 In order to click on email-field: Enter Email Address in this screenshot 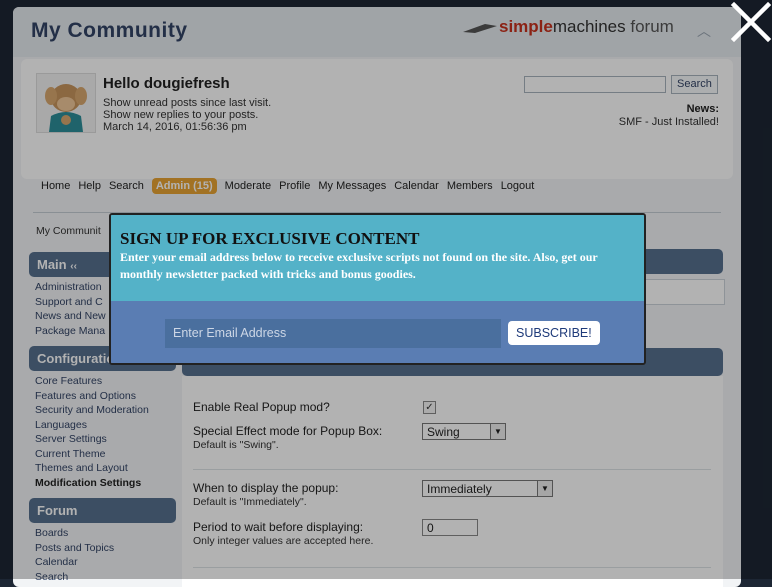, I will do `click(333, 333)`.